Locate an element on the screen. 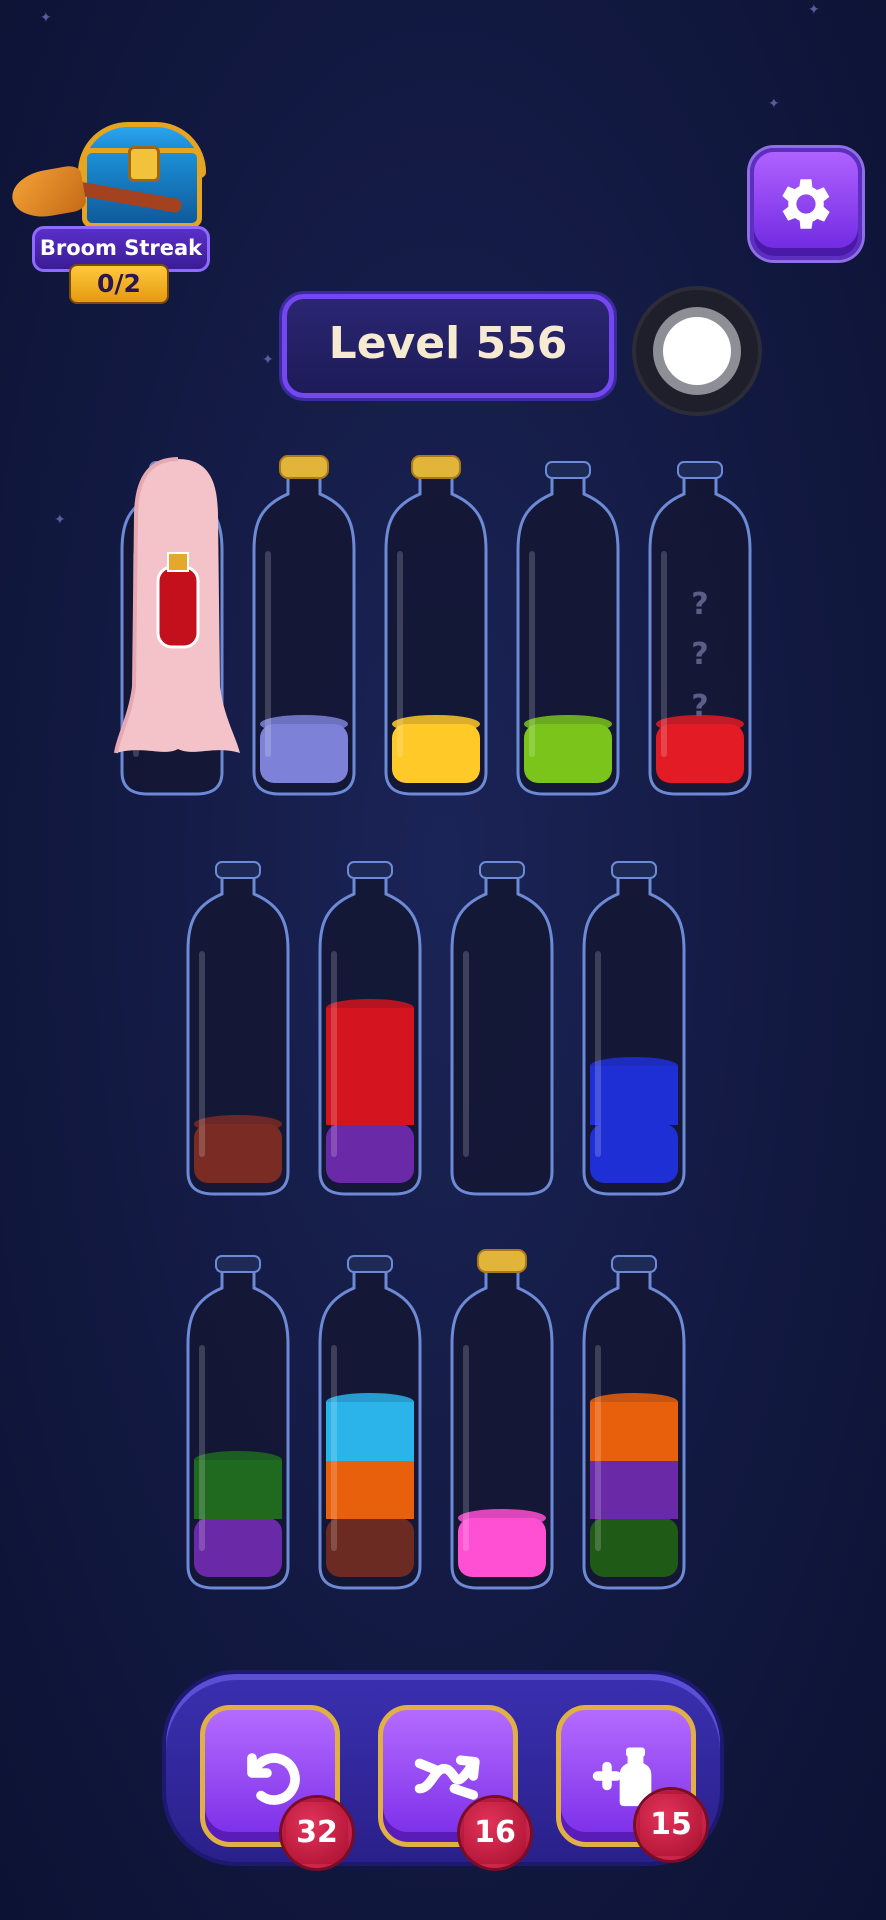 This screenshot has width=886, height=1920. undo-icon is located at coordinates (273, 1779).